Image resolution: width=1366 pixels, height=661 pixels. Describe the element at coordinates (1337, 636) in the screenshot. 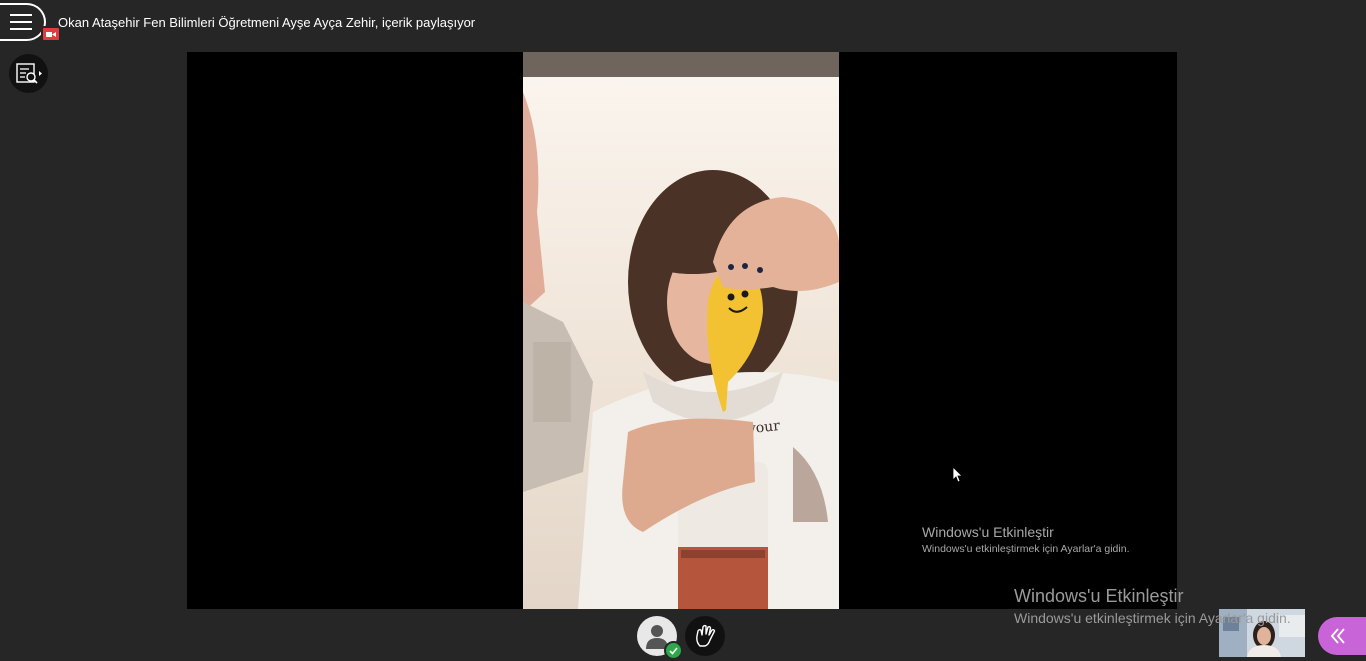

I see `double-chevron-left-icon` at that location.